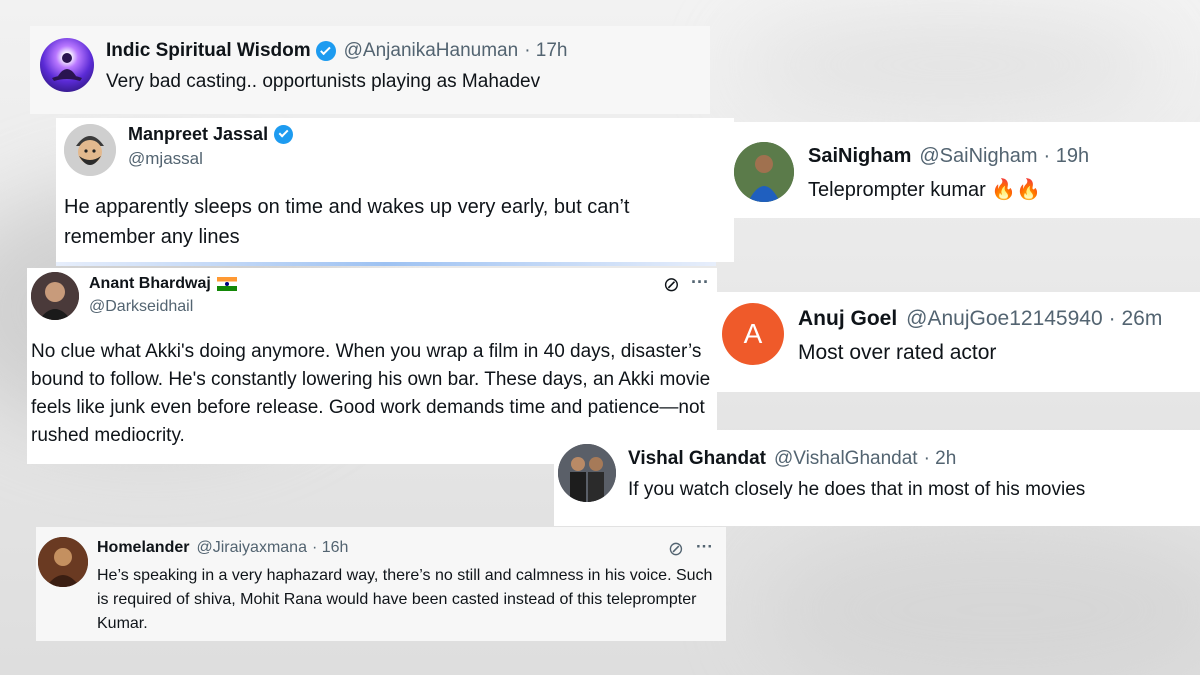 The height and width of the screenshot is (675, 1200). Describe the element at coordinates (1066, 156) in the screenshot. I see `timestamp: · 19h` at that location.